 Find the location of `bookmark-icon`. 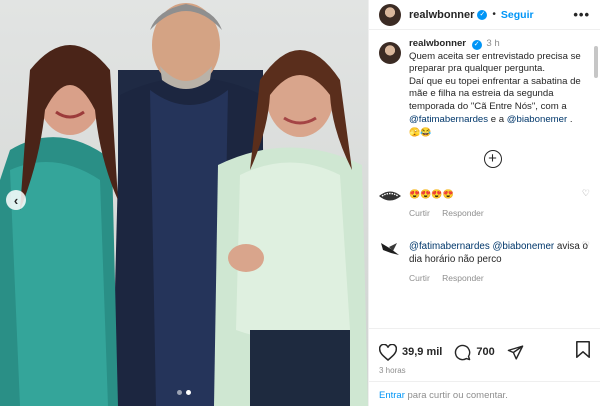

bookmark-icon is located at coordinates (583, 349).